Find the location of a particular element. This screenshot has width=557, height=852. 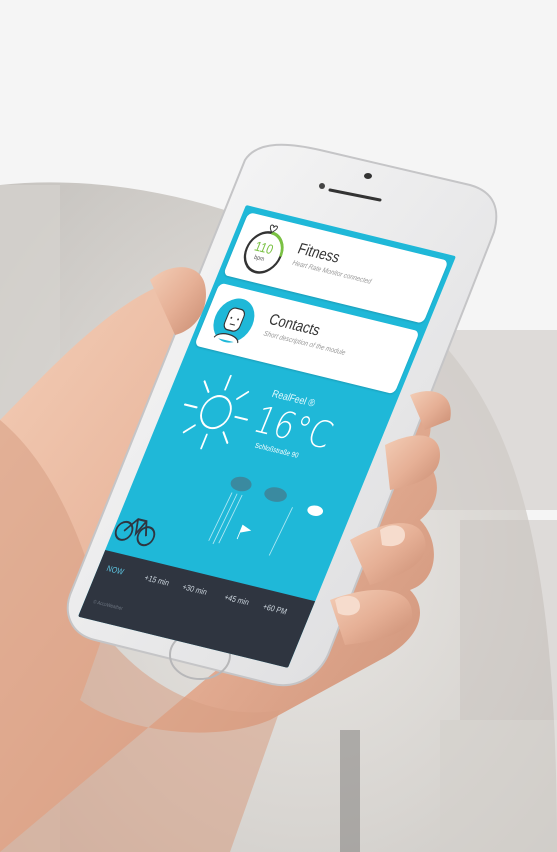

weather-credit: © AccuWeather is located at coordinates (108, 606).